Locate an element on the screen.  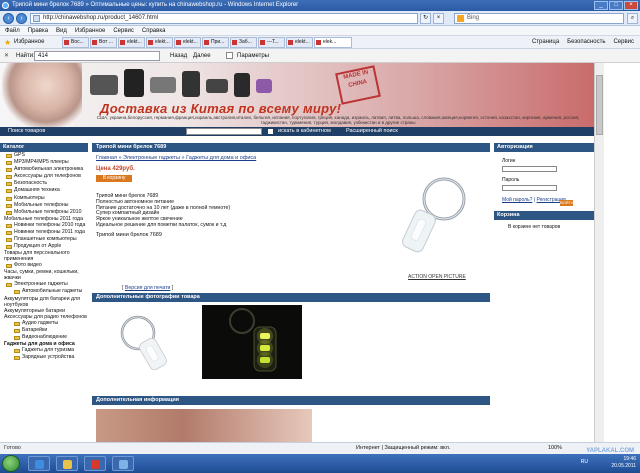
catalog-item: Продукция от Apple is located at coordinates (44, 246).